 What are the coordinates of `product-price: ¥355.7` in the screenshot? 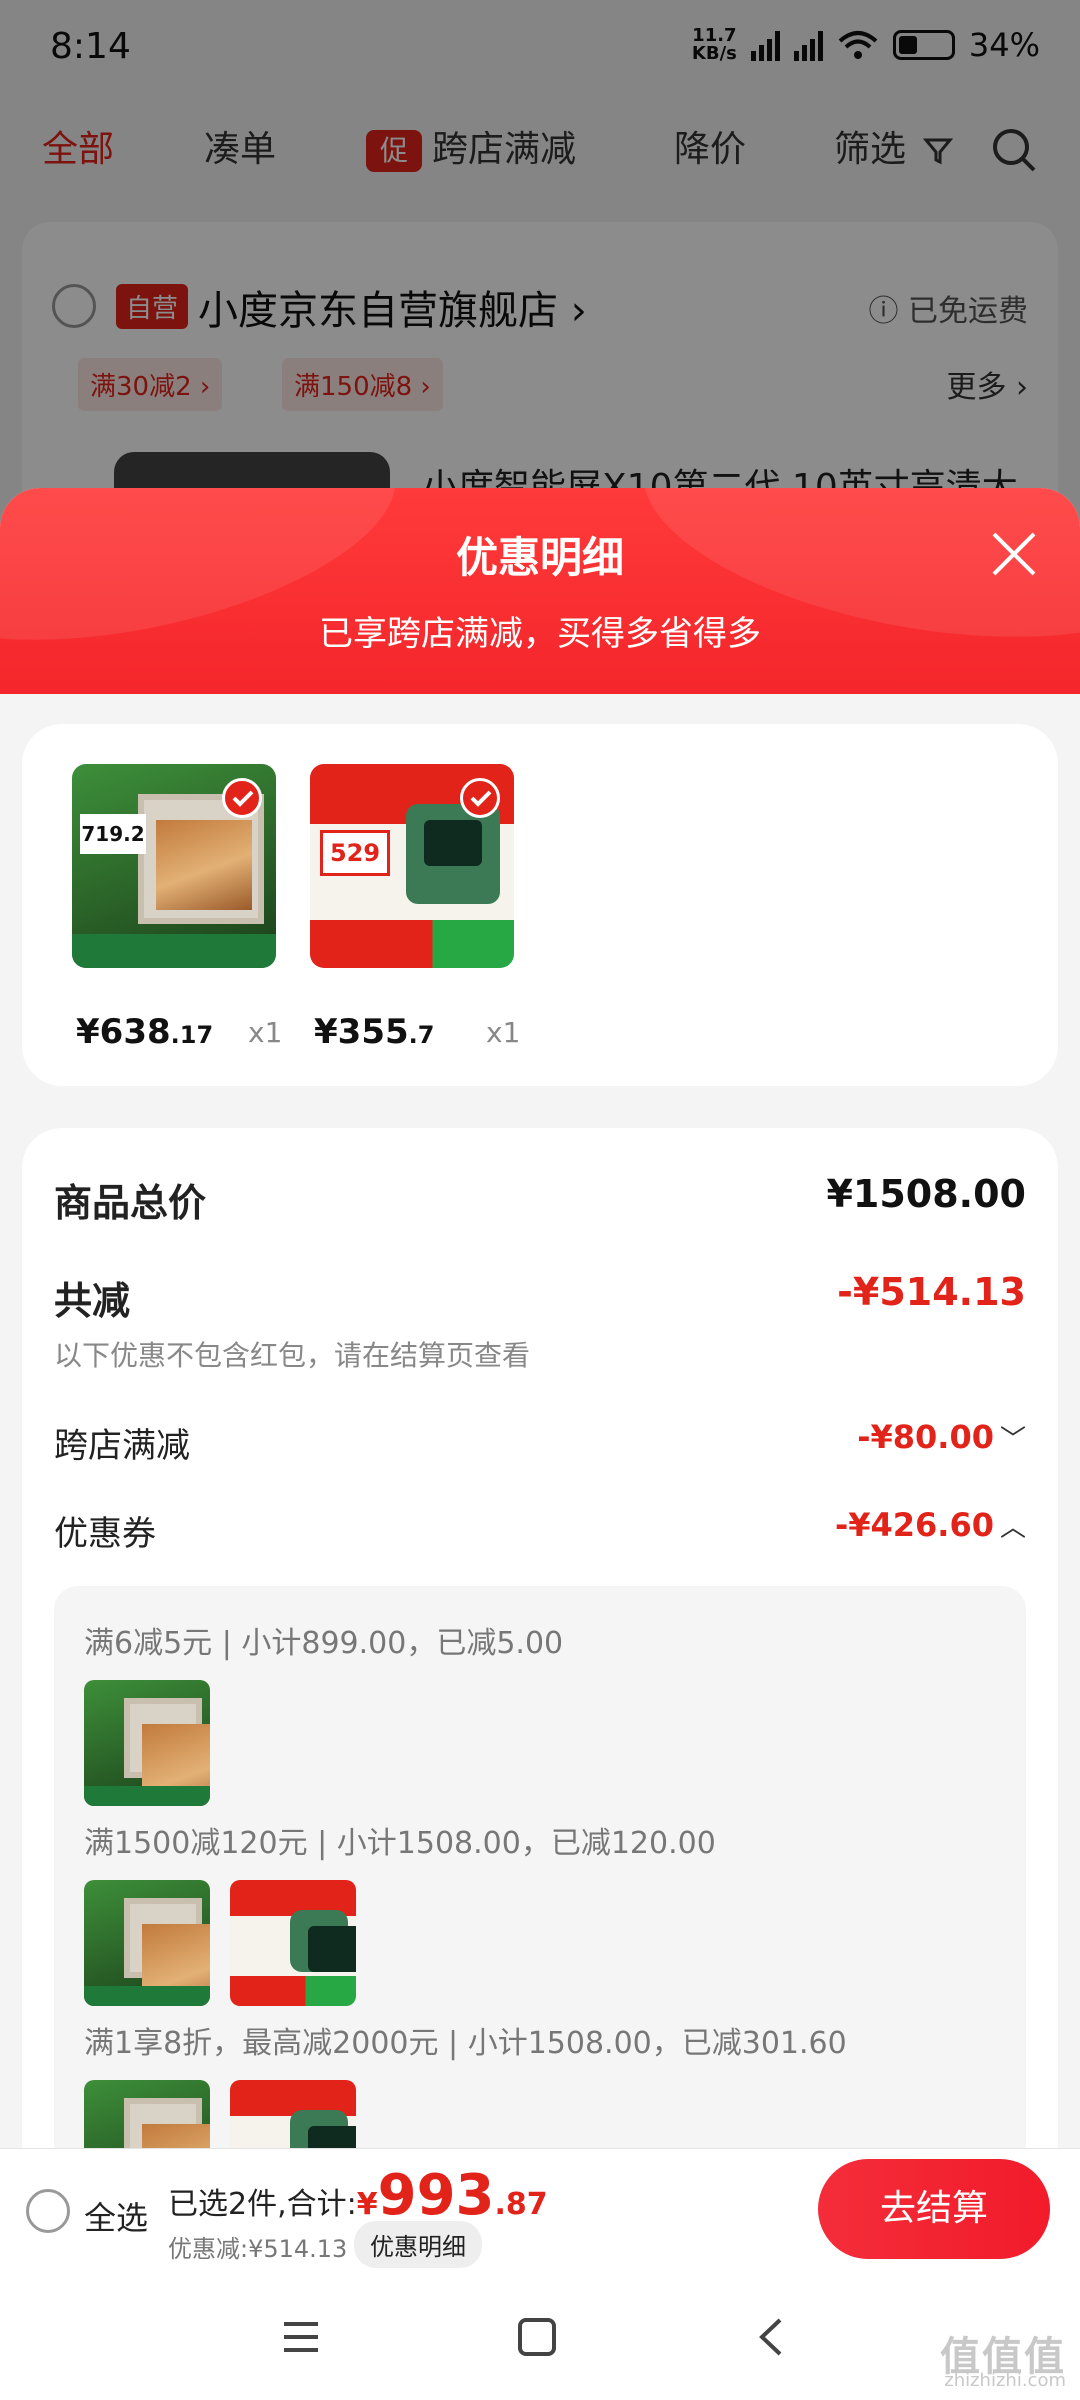 It's located at (374, 1032).